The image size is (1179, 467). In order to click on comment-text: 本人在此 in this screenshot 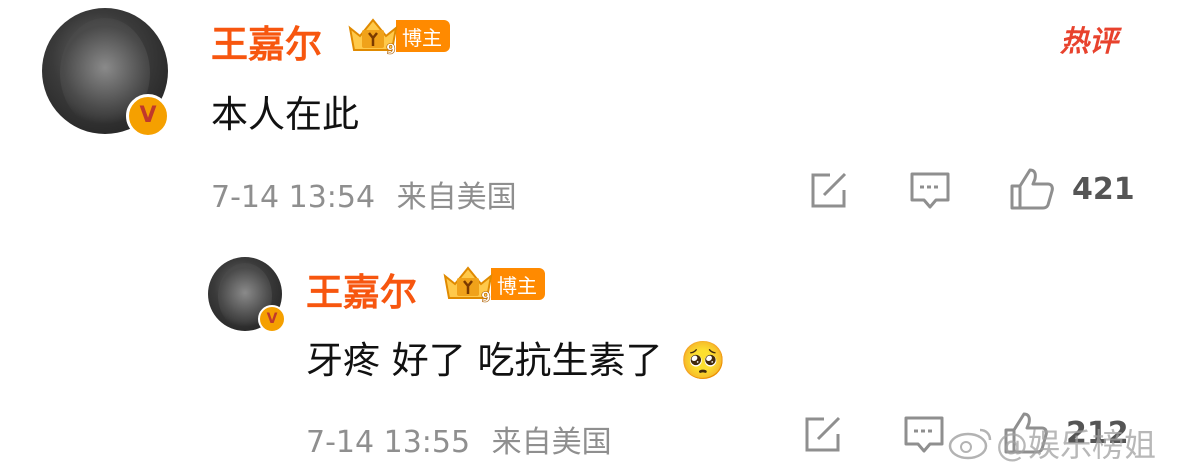, I will do `click(285, 114)`.